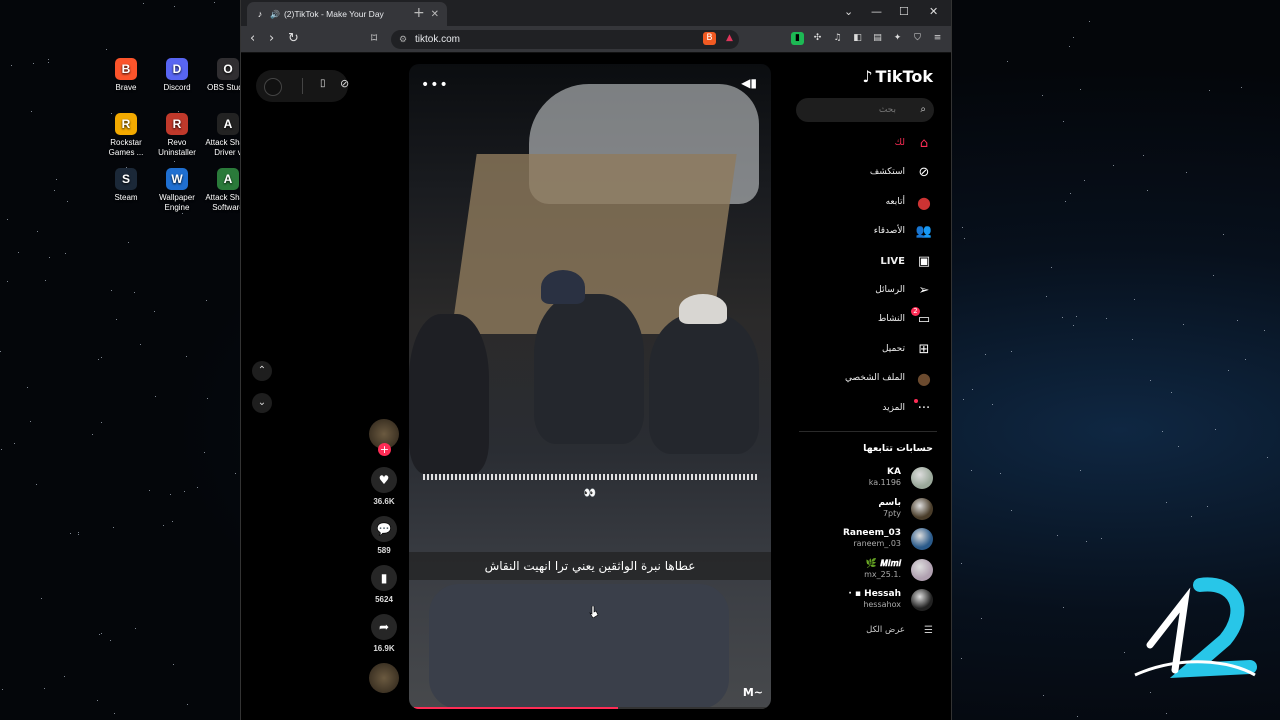 This screenshot has width=1280, height=720. I want to click on video-progress-bar, so click(590, 708).